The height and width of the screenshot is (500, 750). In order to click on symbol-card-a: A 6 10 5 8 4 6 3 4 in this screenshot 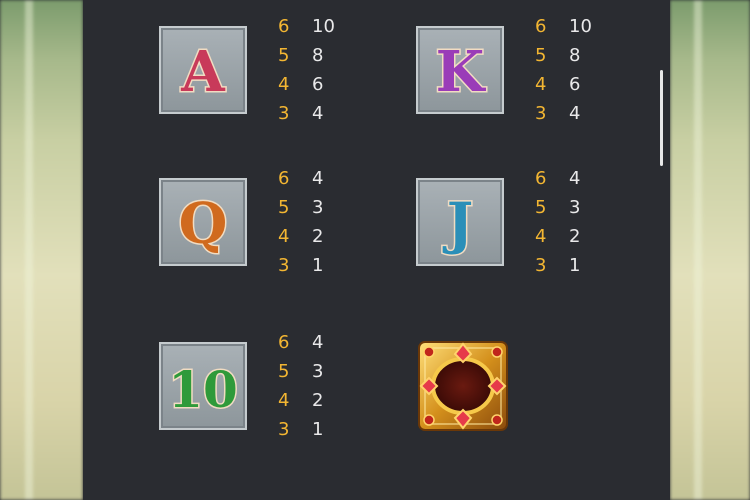, I will do `click(255, 70)`.